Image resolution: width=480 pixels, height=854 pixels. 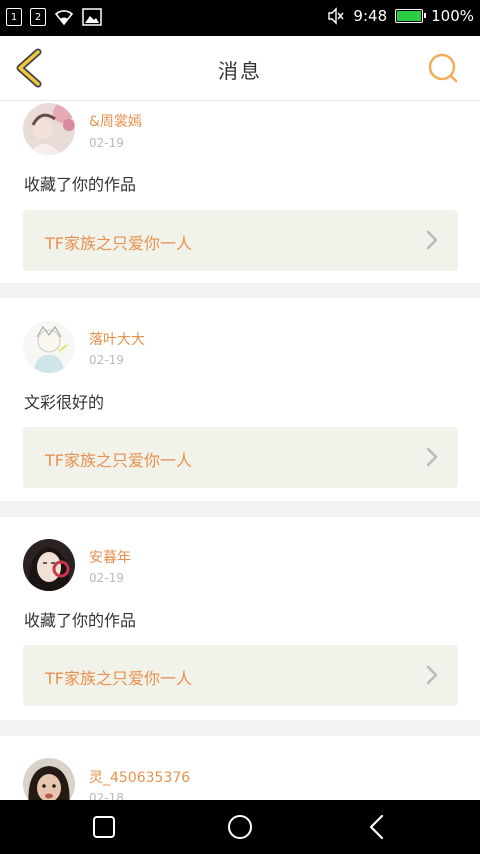 I want to click on triangle-back-icon, so click(x=376, y=827).